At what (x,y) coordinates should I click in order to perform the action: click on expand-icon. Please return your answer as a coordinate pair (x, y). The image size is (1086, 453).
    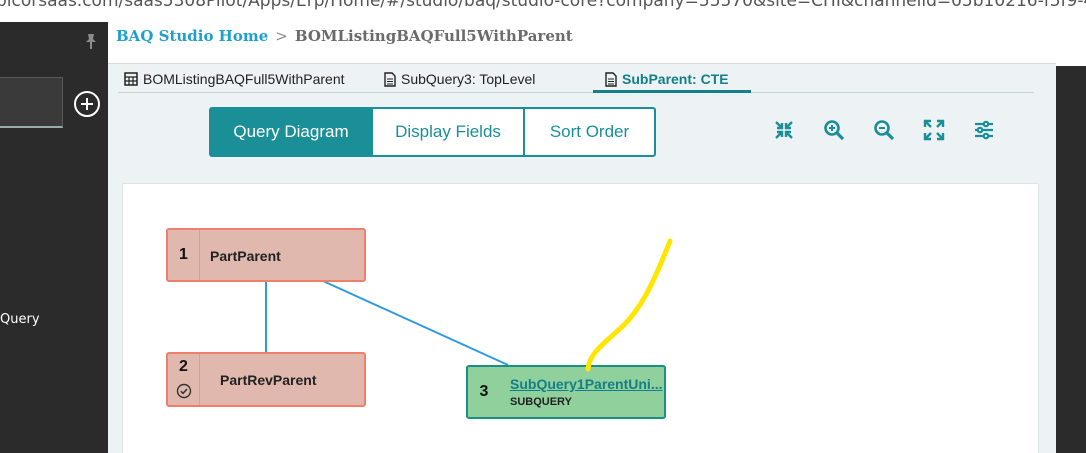
    Looking at the image, I should click on (934, 130).